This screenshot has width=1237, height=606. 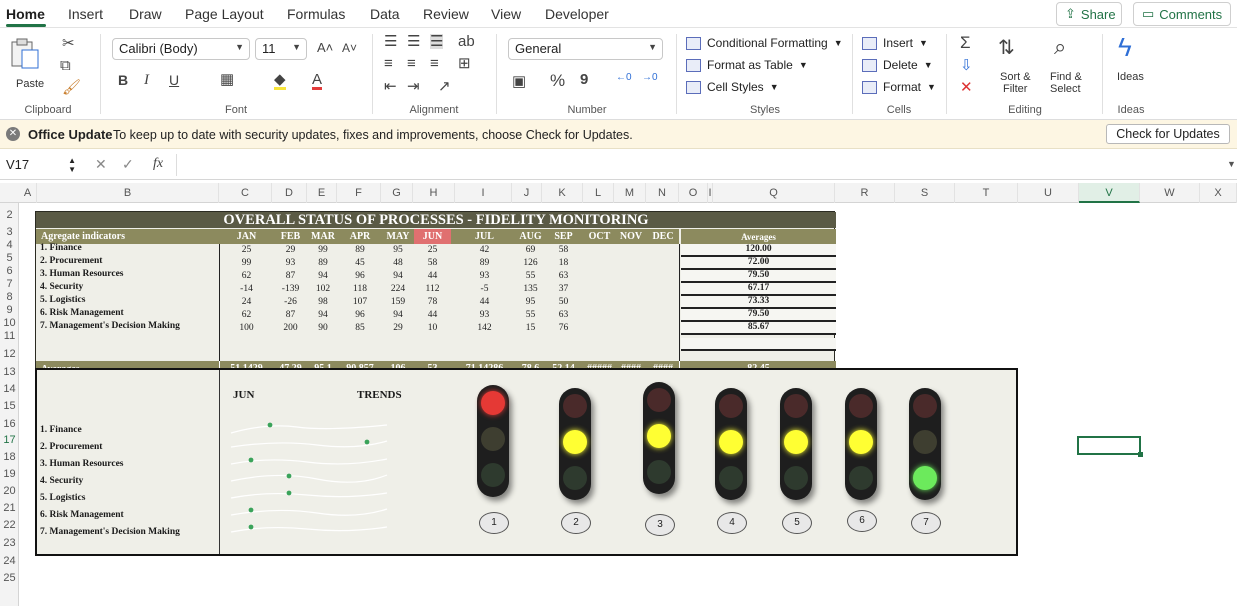 I want to click on underline-button: U, so click(x=174, y=80).